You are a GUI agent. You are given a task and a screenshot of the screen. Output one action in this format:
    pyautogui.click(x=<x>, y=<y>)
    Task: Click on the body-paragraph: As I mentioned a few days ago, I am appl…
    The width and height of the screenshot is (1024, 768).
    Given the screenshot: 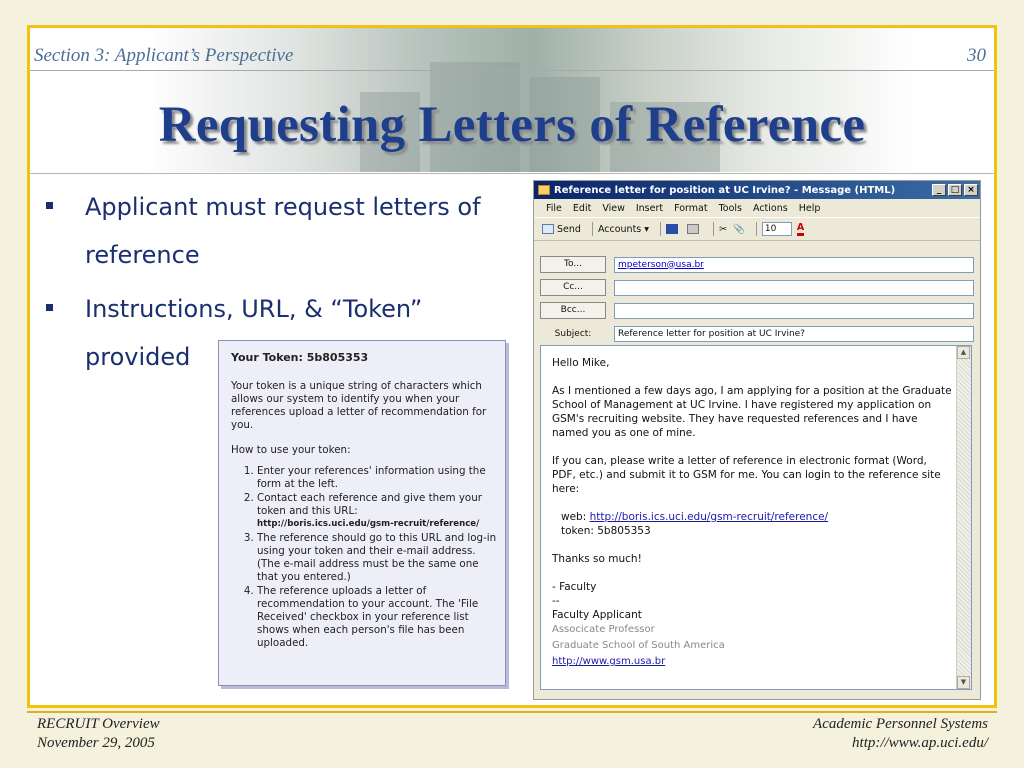 What is the action you would take?
    pyautogui.click(x=752, y=412)
    